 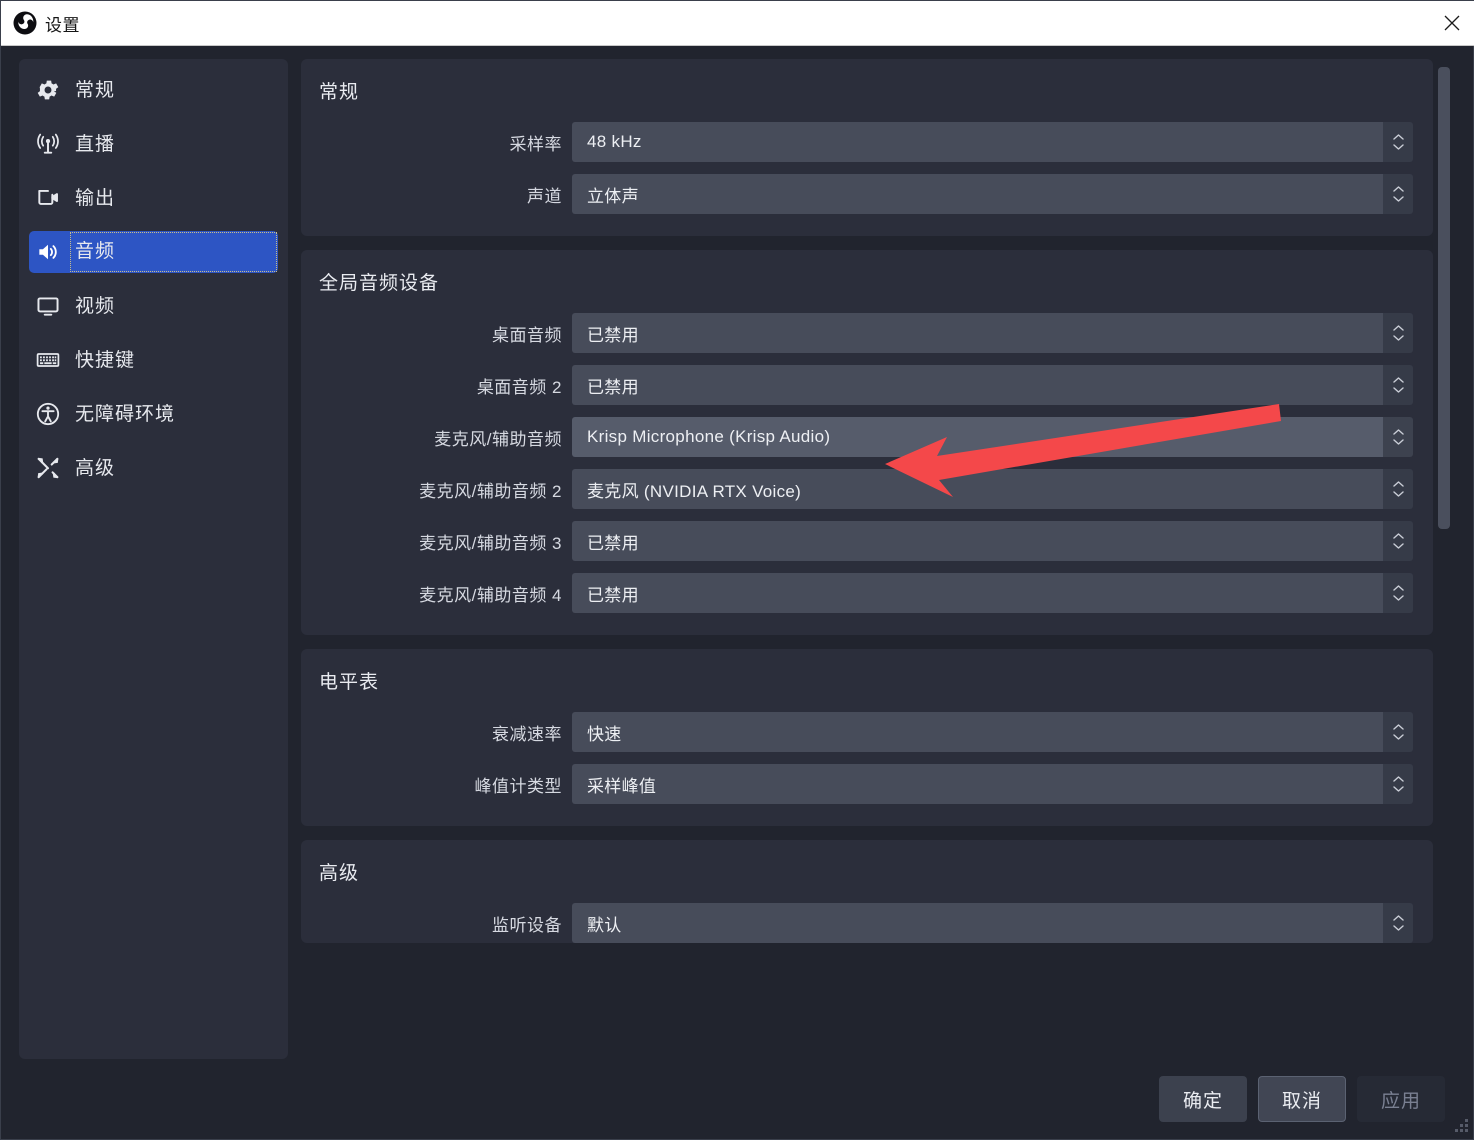 I want to click on sidebar-item-label: 音频, so click(x=173, y=252).